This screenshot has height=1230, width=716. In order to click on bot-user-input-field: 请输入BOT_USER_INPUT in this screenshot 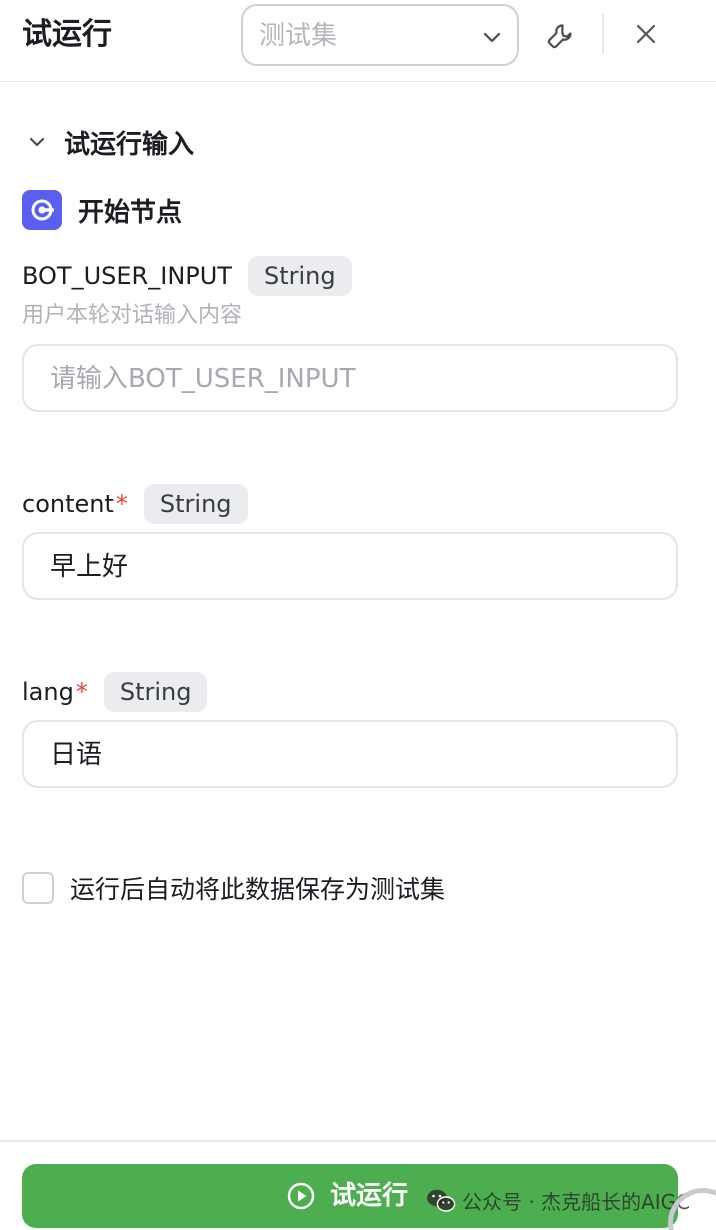, I will do `click(350, 378)`.